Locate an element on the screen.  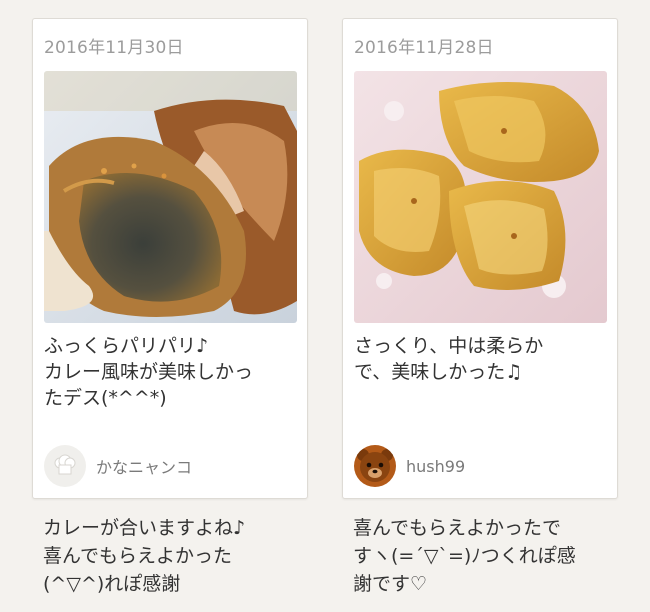
bear-avatar-icon is located at coordinates (375, 466).